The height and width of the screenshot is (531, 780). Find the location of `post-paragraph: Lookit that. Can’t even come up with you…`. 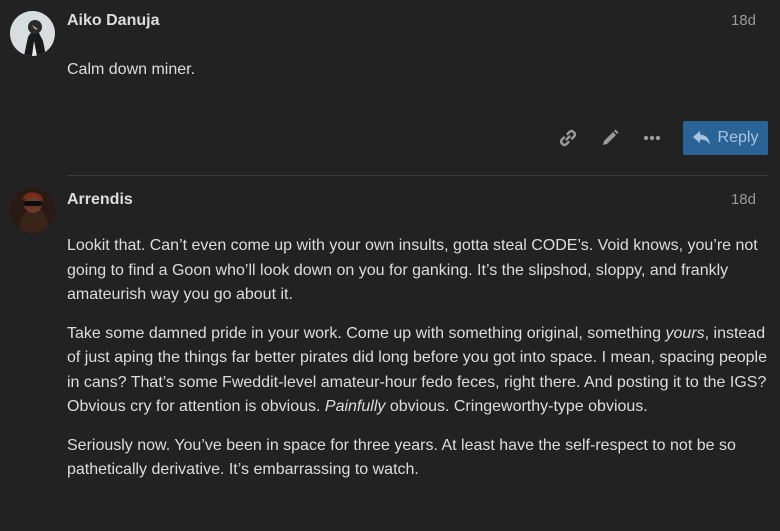

post-paragraph: Lookit that. Can’t even come up with you… is located at coordinates (412, 270).